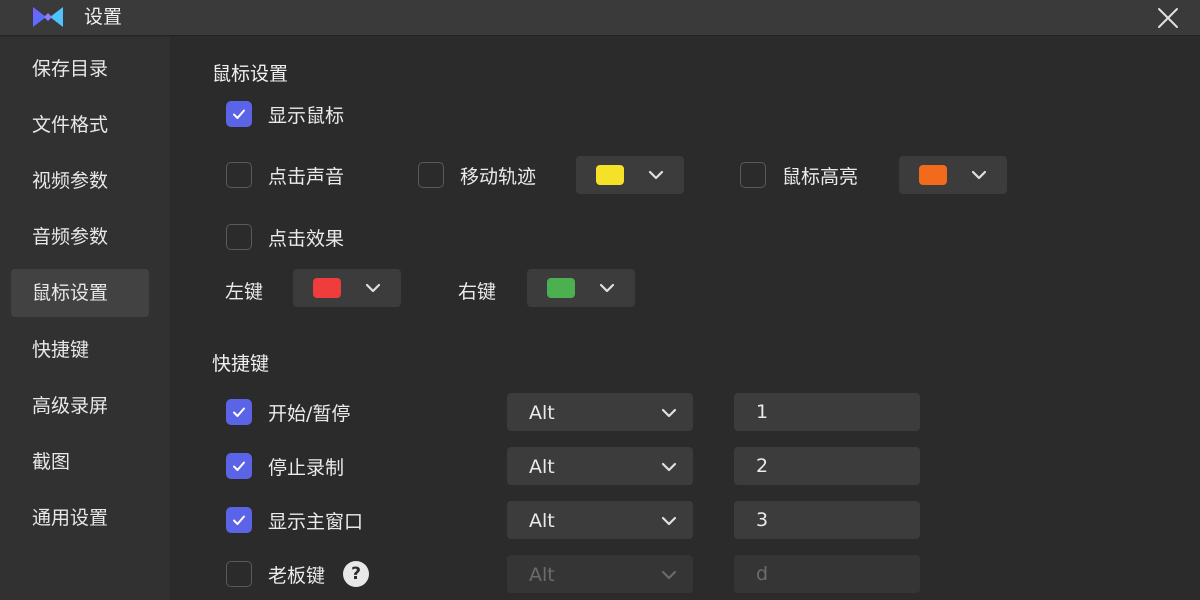 The height and width of the screenshot is (600, 1200). What do you see at coordinates (933, 175) in the screenshot?
I see `highlight-color-swatch` at bounding box center [933, 175].